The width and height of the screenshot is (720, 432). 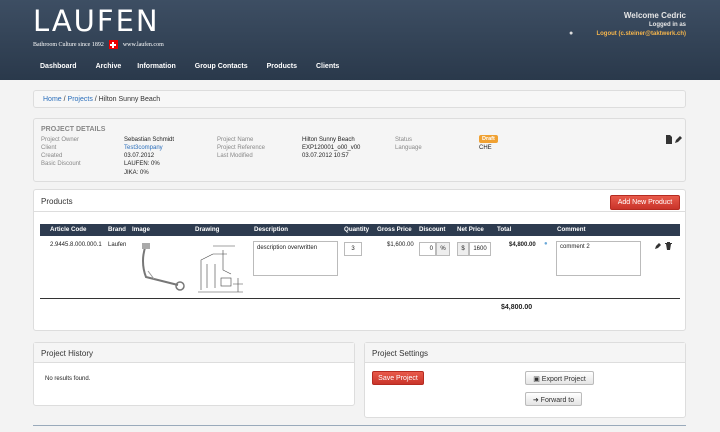 What do you see at coordinates (156, 66) in the screenshot?
I see `nav-information: Information` at bounding box center [156, 66].